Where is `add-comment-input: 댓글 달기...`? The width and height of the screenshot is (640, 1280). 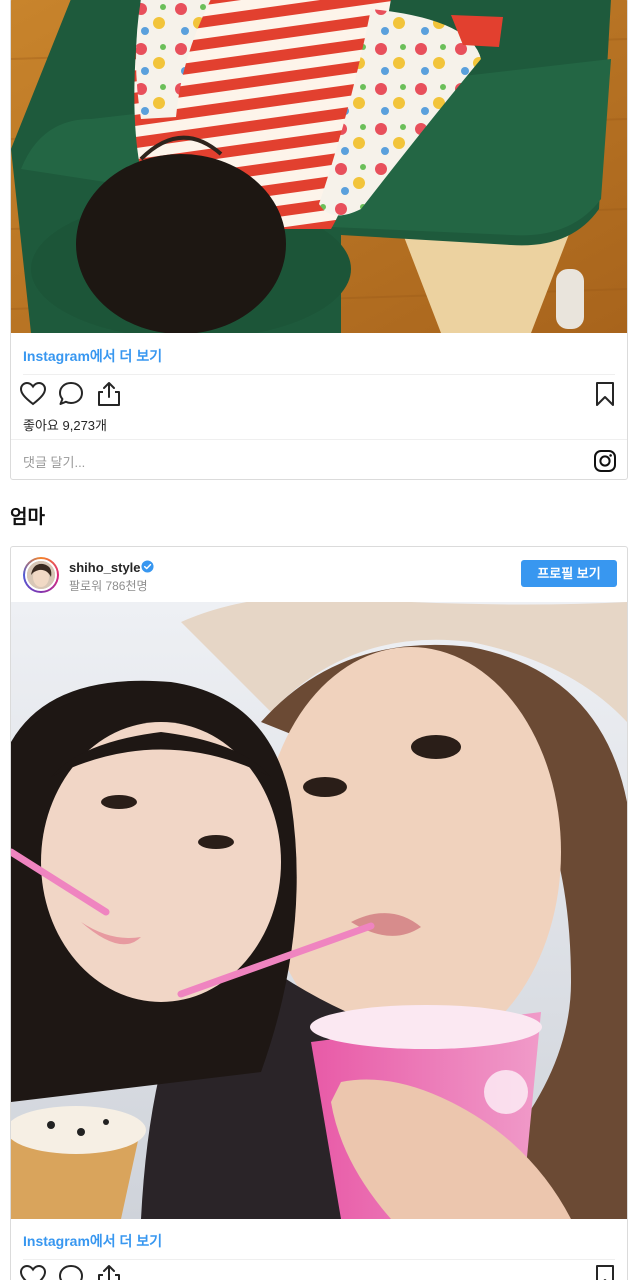
add-comment-input: 댓글 달기... is located at coordinates (54, 461).